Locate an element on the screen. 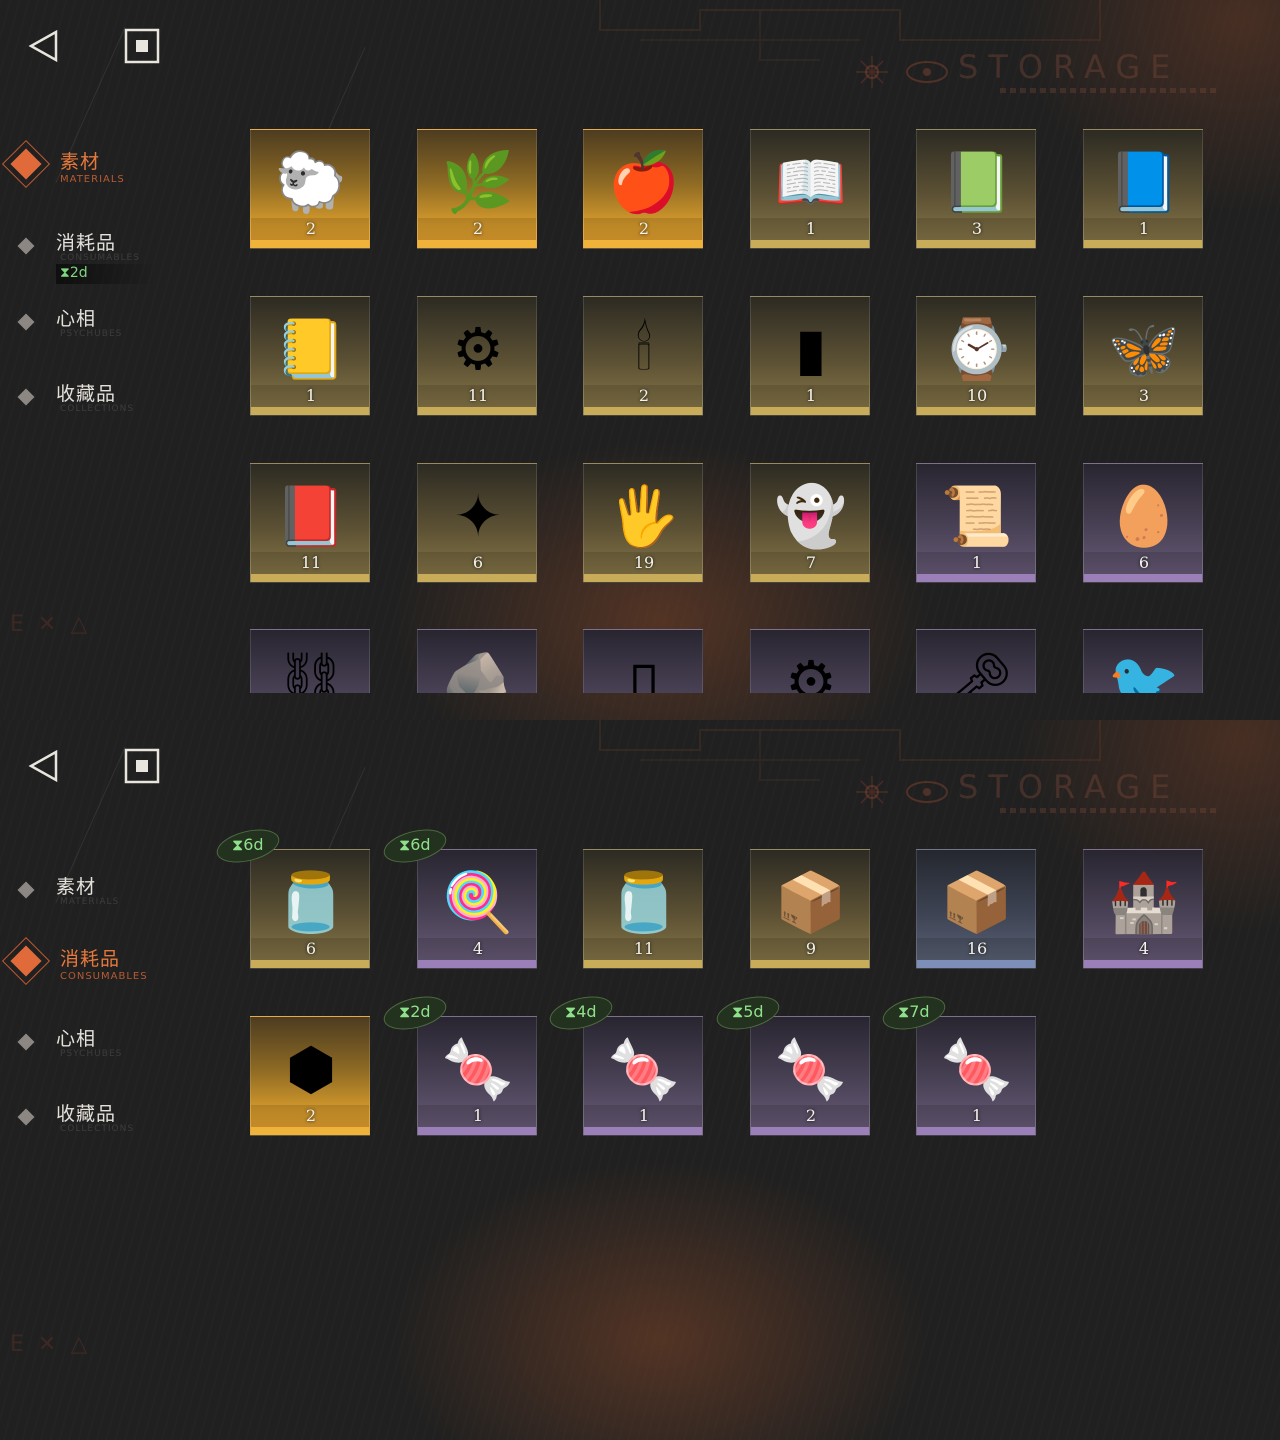 This screenshot has width=1280, height=1440. book-green-icon: 📗 is located at coordinates (977, 182).